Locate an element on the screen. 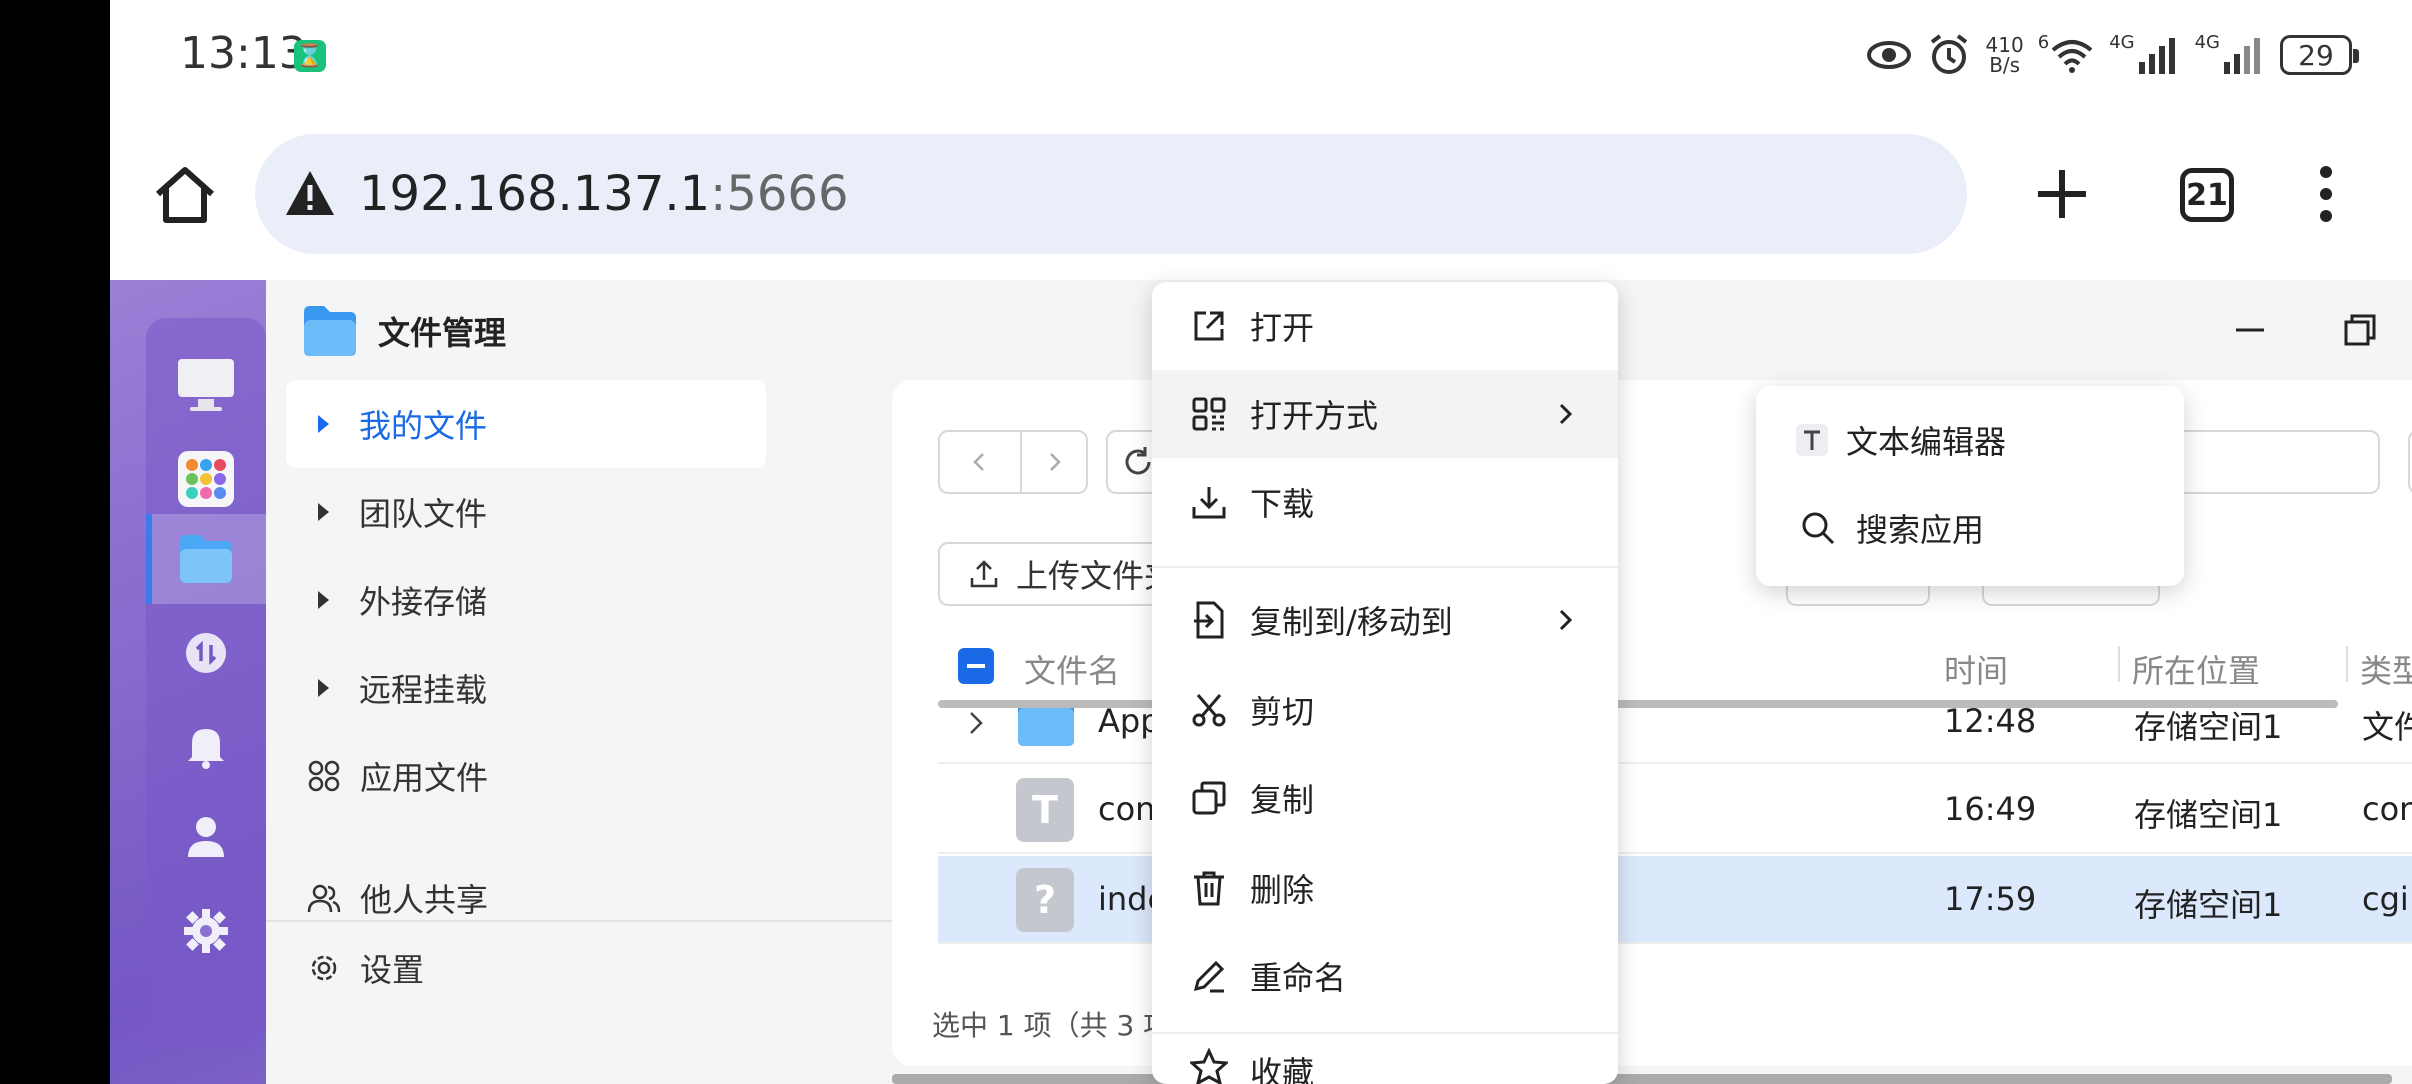 The image size is (2412, 1084). menu-item-delete: 删除 is located at coordinates (1385, 888).